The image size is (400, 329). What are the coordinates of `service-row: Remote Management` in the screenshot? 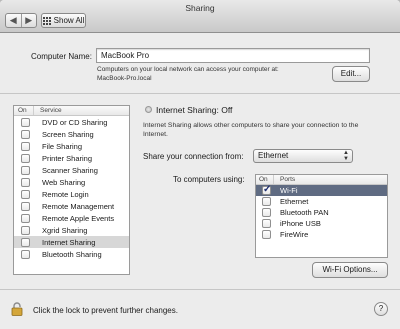 It's located at (71, 206).